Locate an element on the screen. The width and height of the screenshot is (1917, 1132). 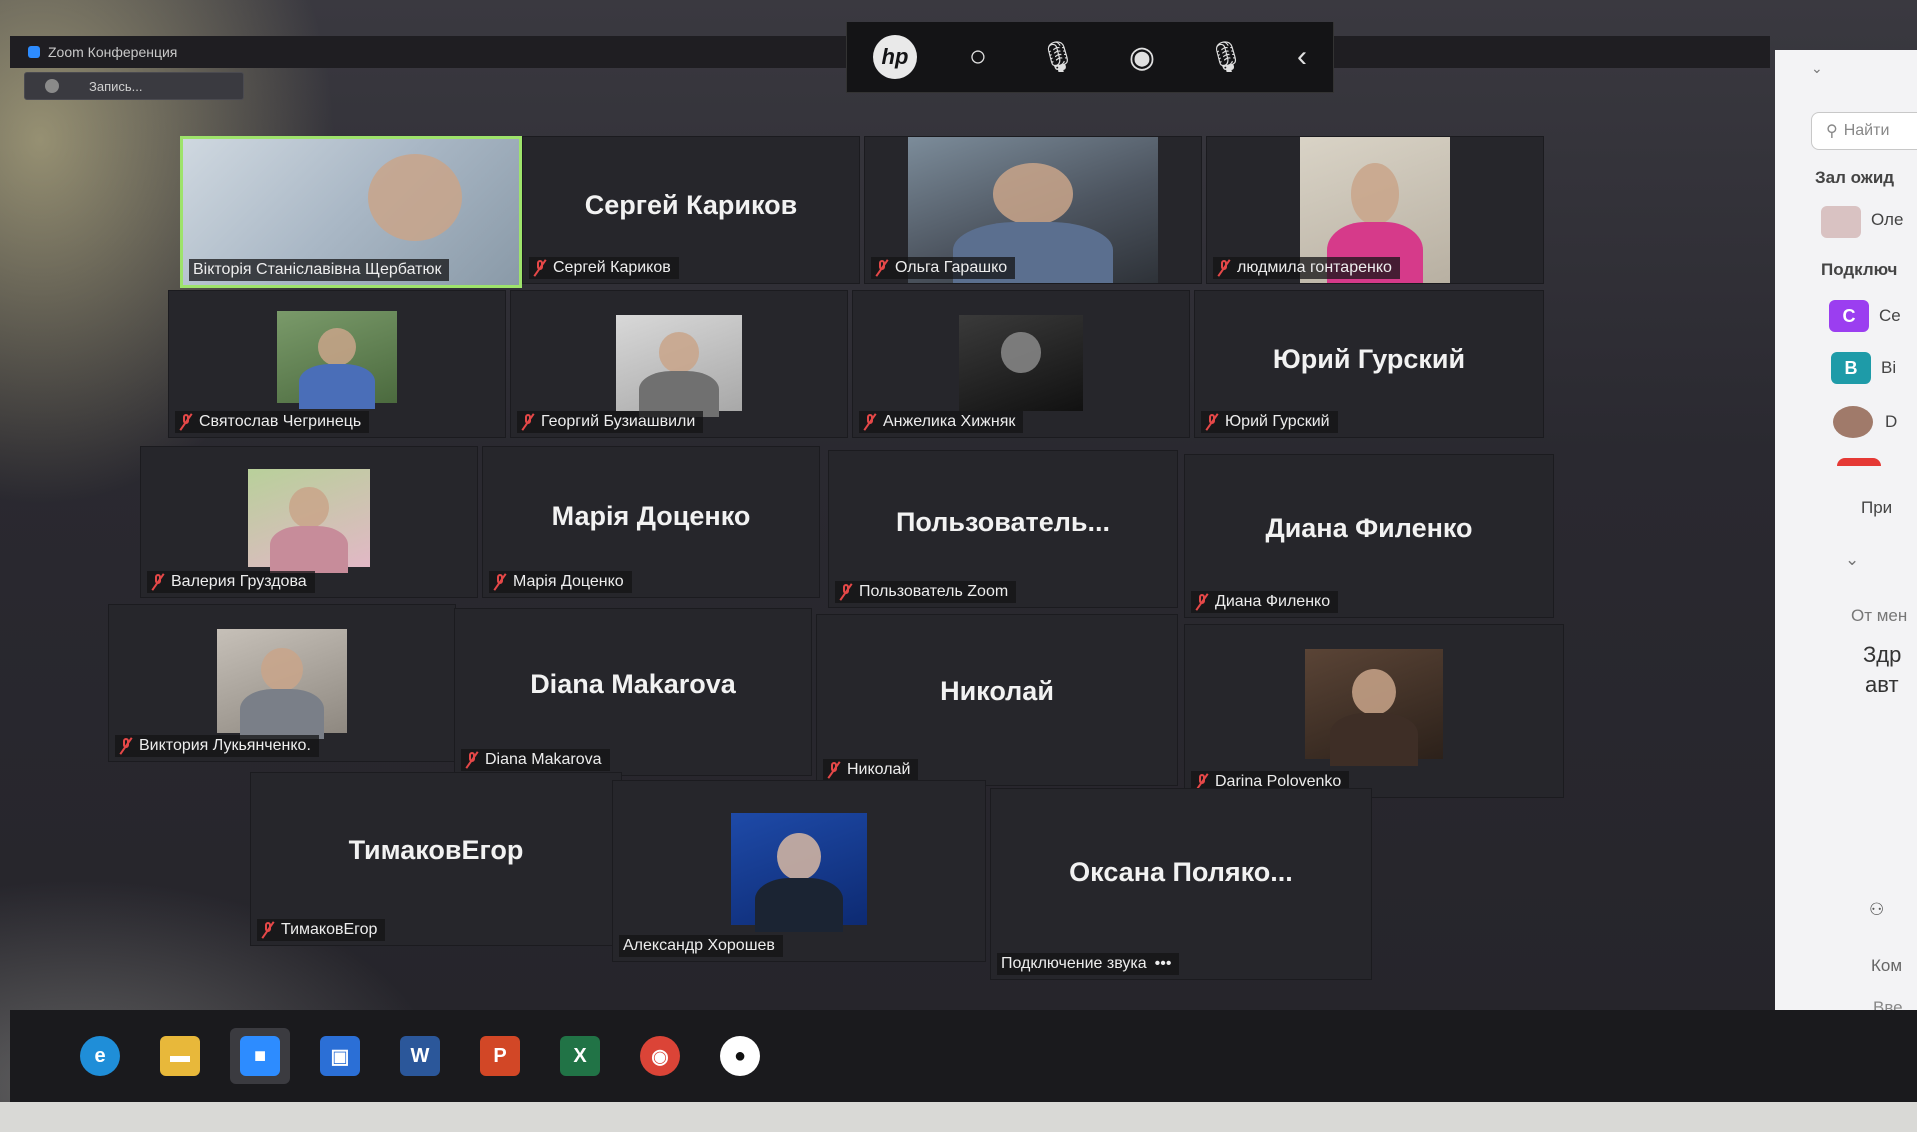
video-tile: Георгий Бузиашвили is located at coordinates (679, 364).